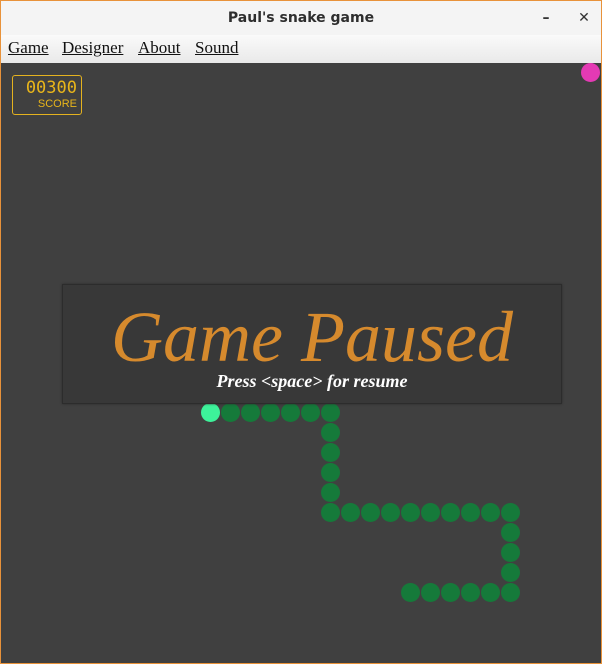 The height and width of the screenshot is (664, 602). I want to click on pause-subtitle: Press <space> for resume, so click(312, 381).